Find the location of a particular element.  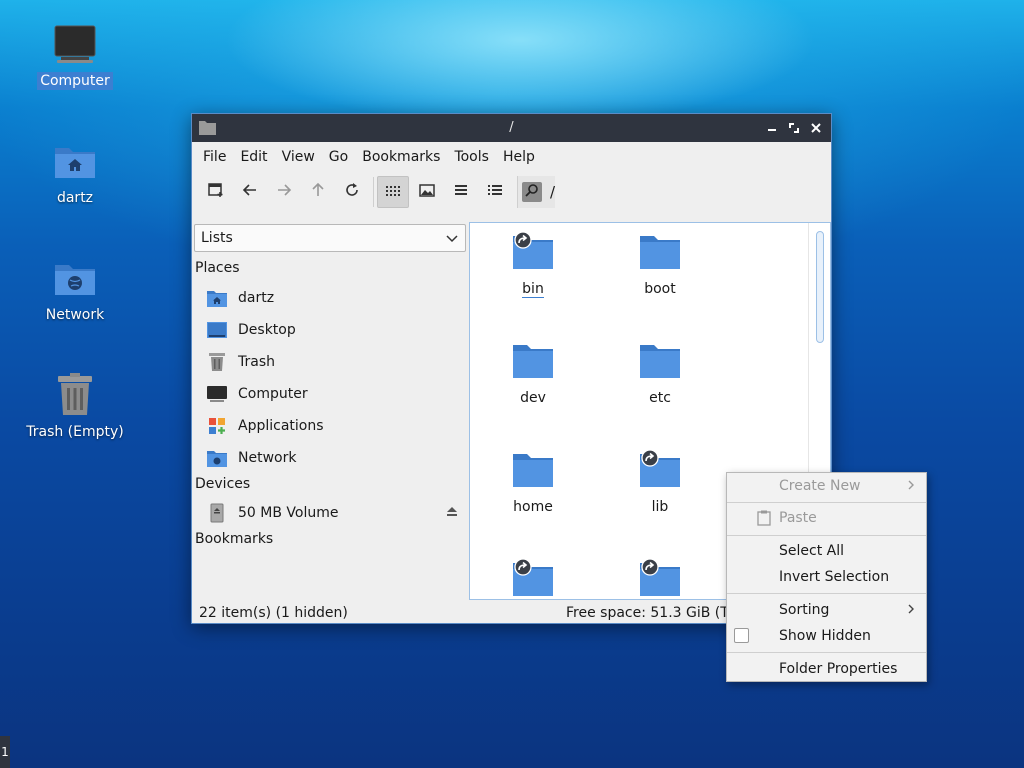

file-item: boot is located at coordinates (660, 264).